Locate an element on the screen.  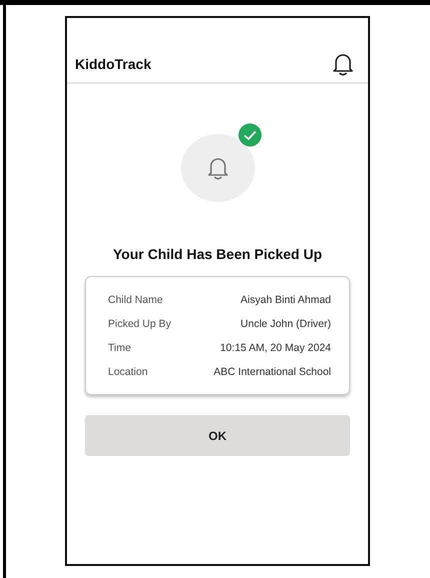
detail-label: Time is located at coordinates (119, 348).